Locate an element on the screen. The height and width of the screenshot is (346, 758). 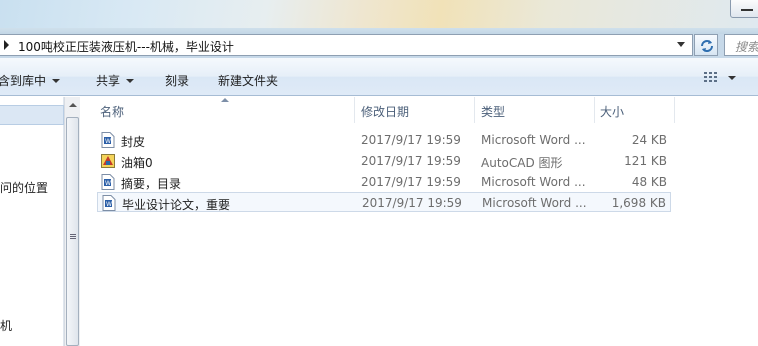
breadcrumb-arrow-icon is located at coordinates (6, 45).